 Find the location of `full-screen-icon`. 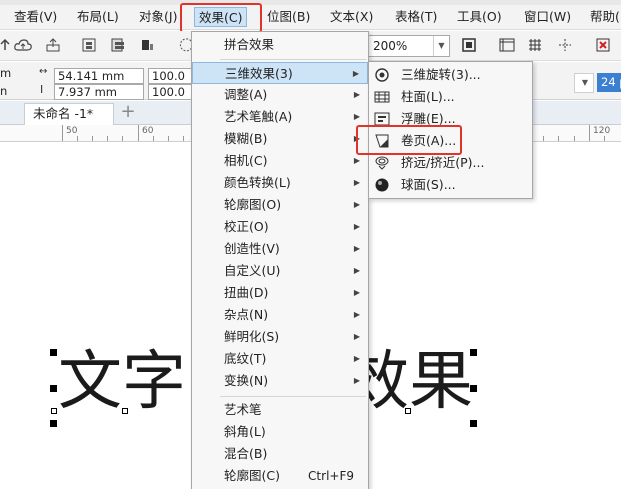

full-screen-icon is located at coordinates (469, 45).